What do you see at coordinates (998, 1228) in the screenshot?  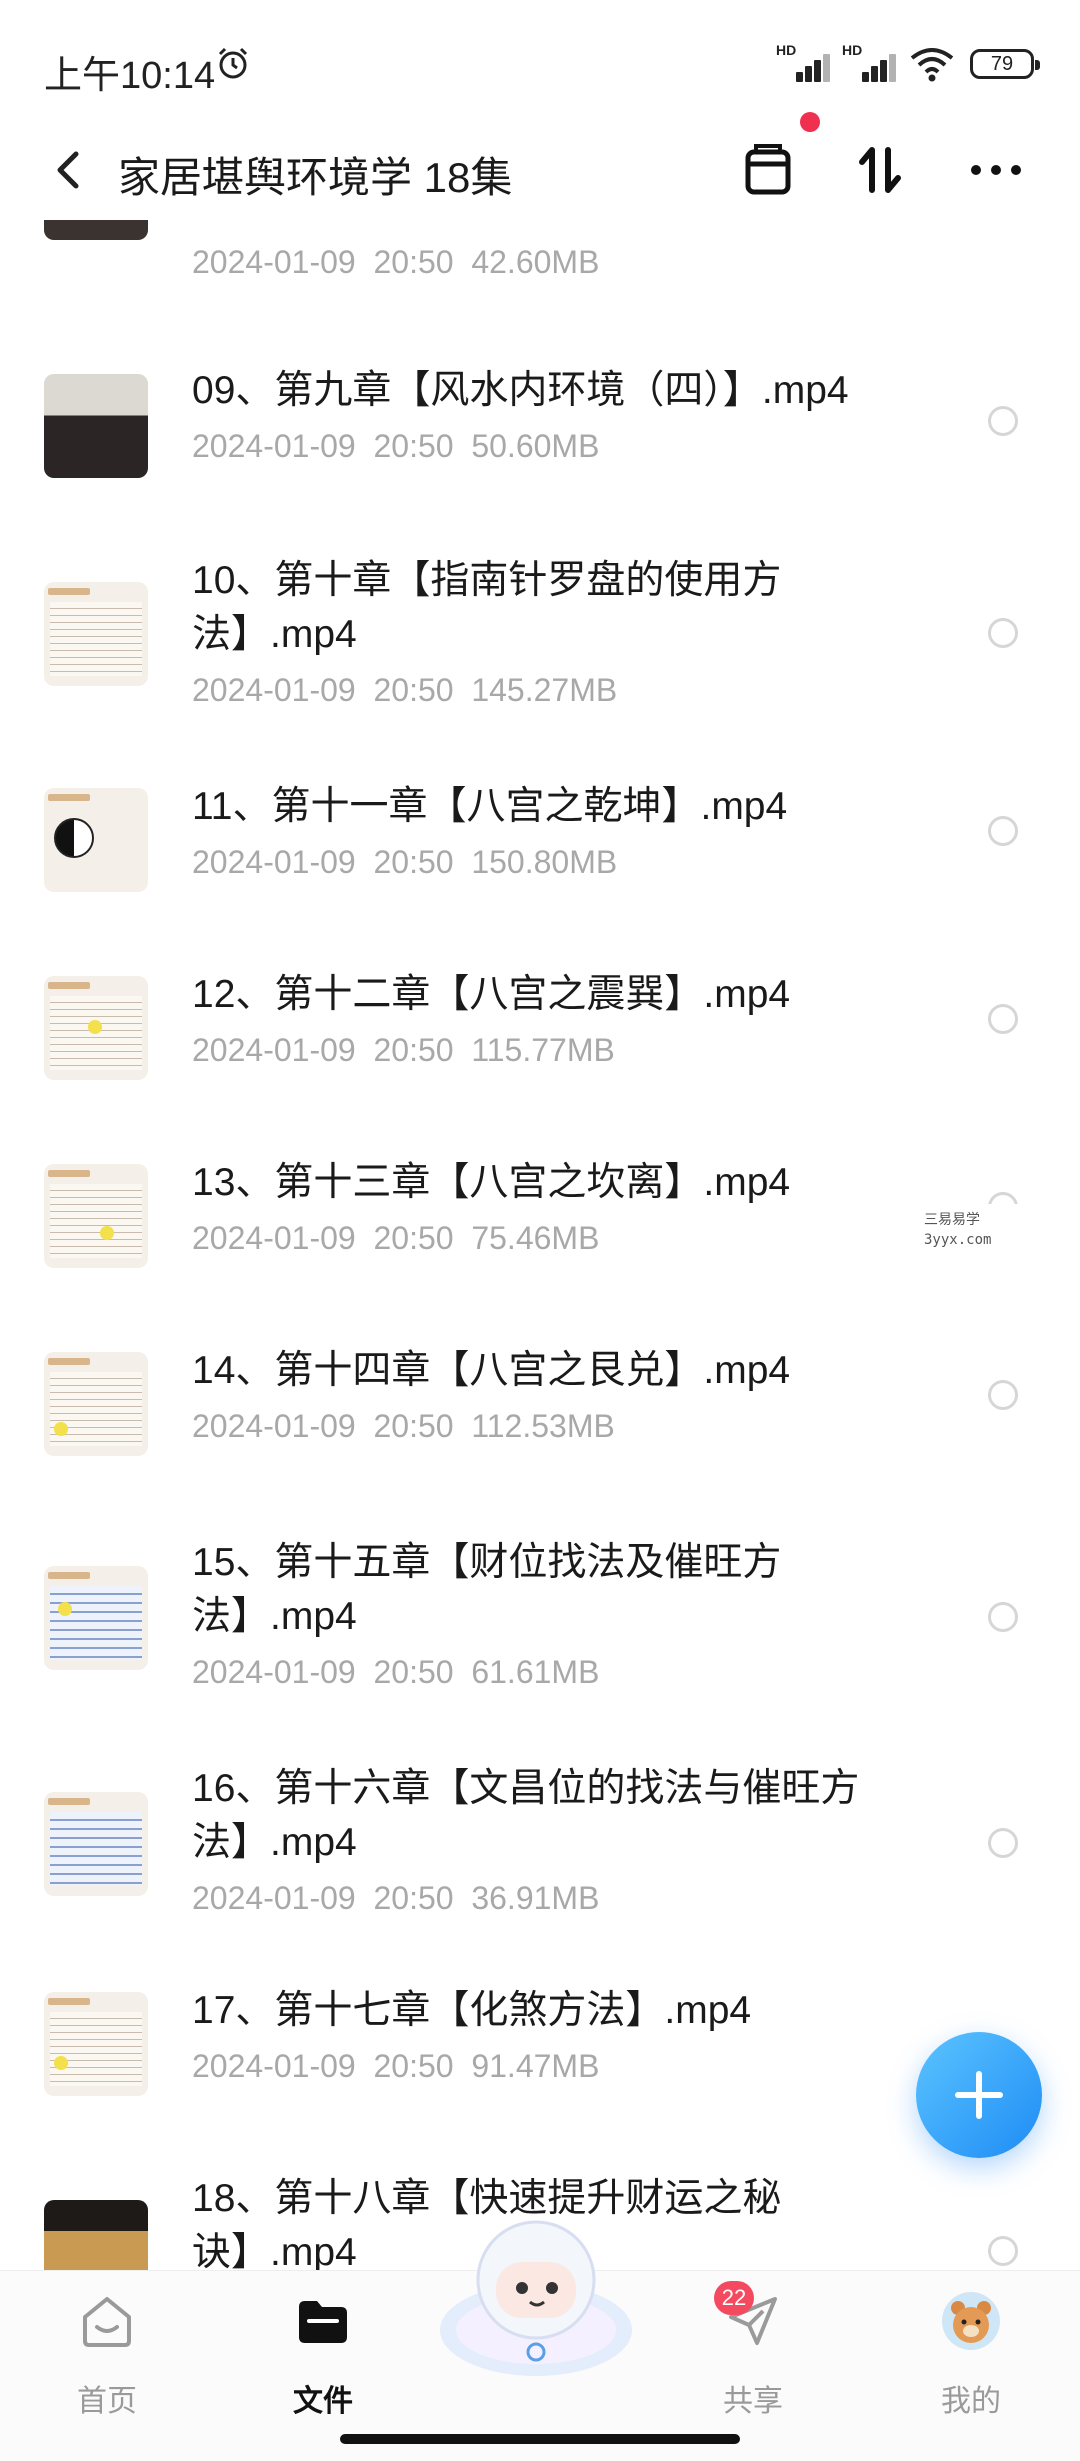 I see `watermark: 三易易学 3yyx.com` at bounding box center [998, 1228].